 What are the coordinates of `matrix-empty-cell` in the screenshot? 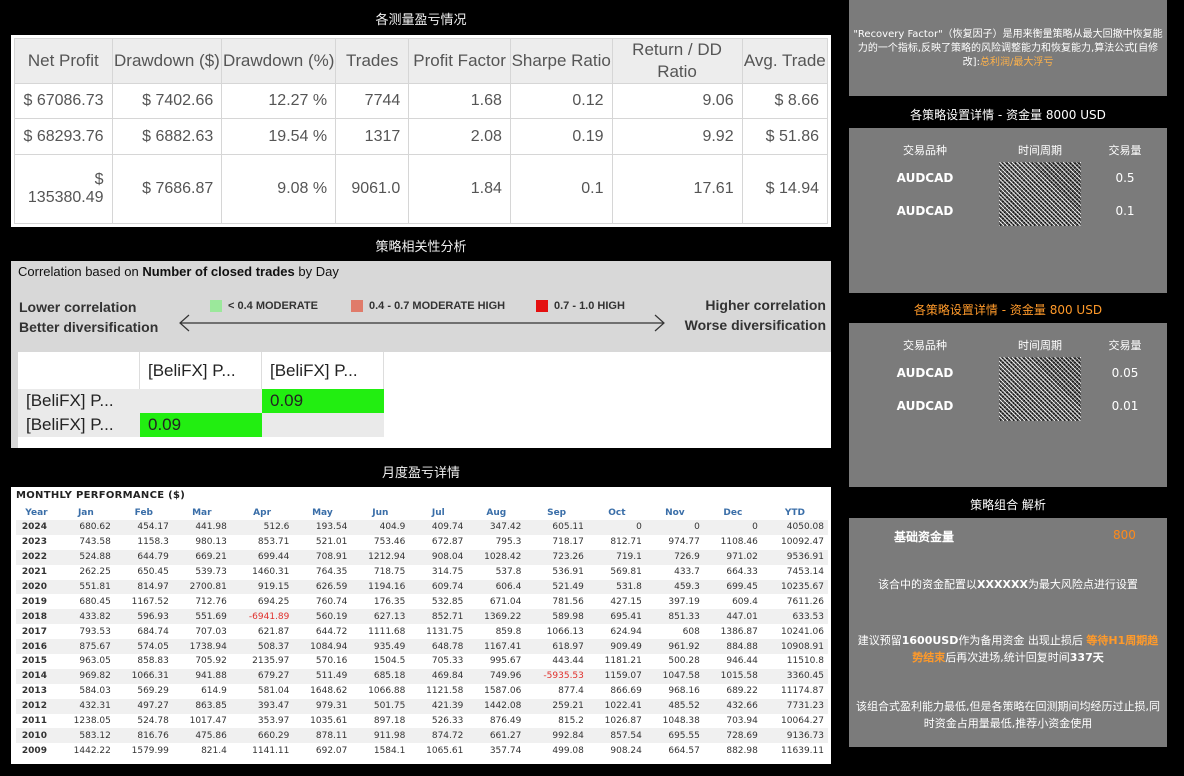 It's located at (201, 401).